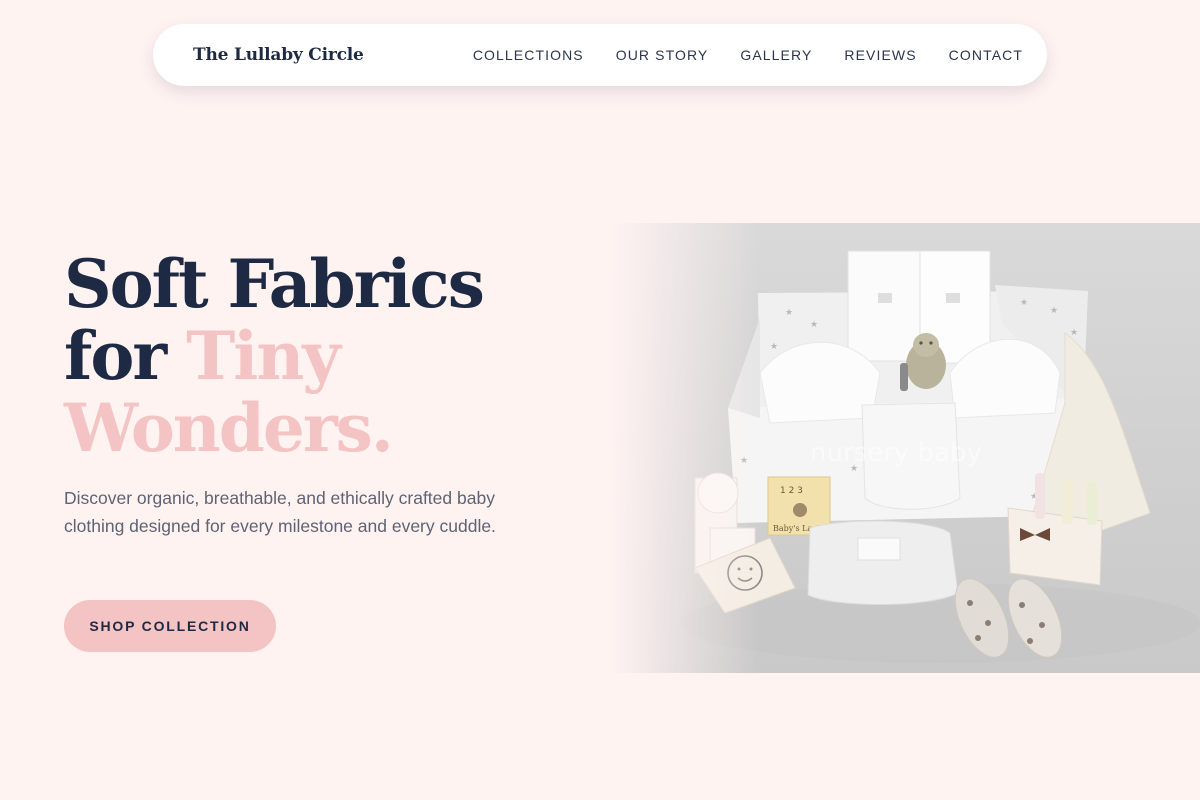 This screenshot has height=800, width=1200. Describe the element at coordinates (776, 55) in the screenshot. I see `nav-link-gallery: GALLERY` at that location.